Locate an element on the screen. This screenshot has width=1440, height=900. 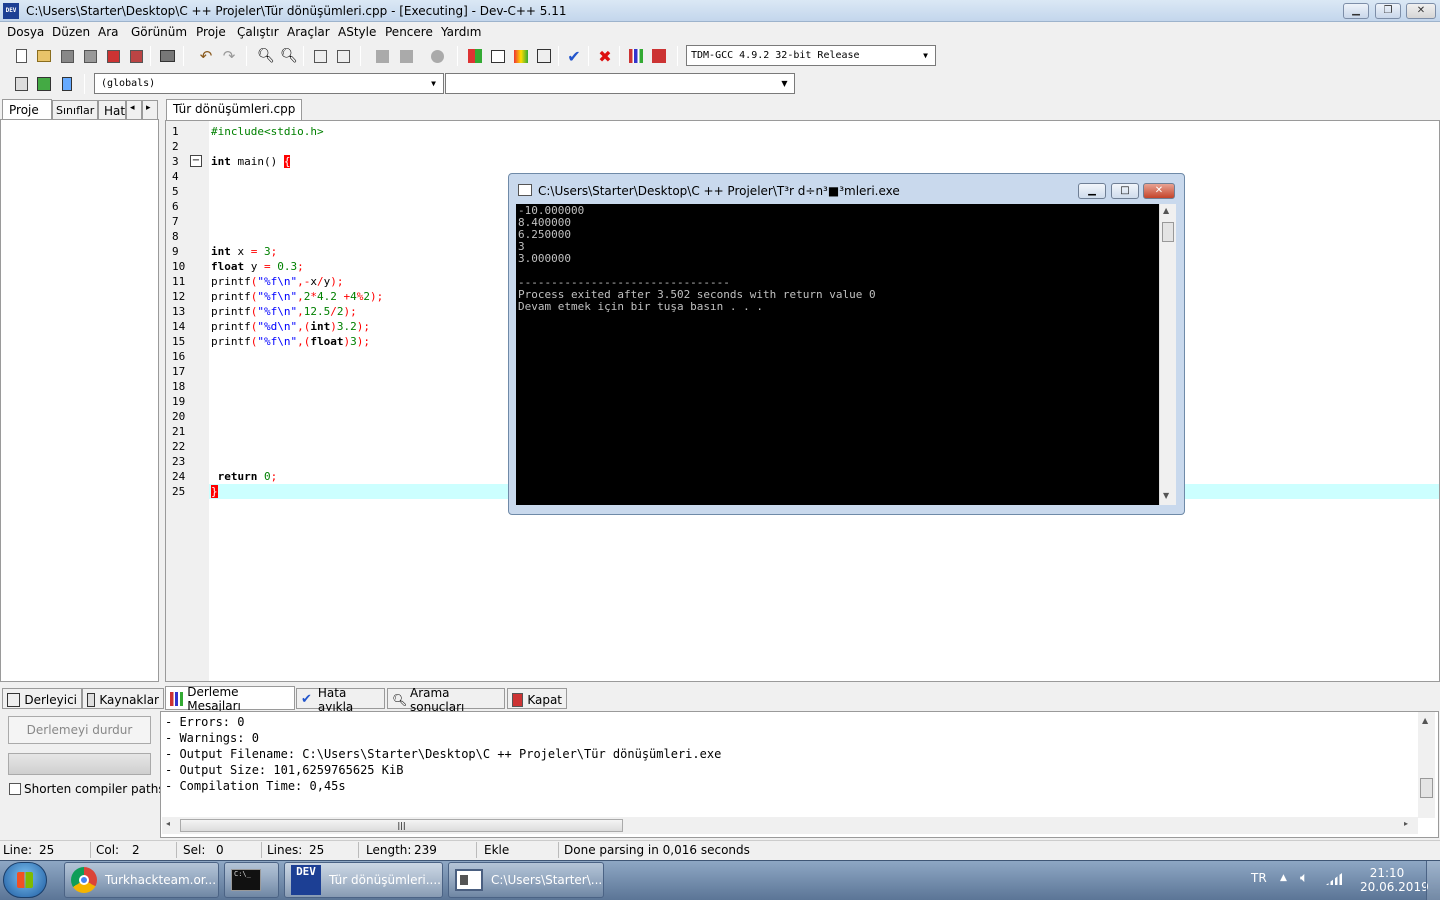
close-button: ✕ is located at coordinates (1421, 11).